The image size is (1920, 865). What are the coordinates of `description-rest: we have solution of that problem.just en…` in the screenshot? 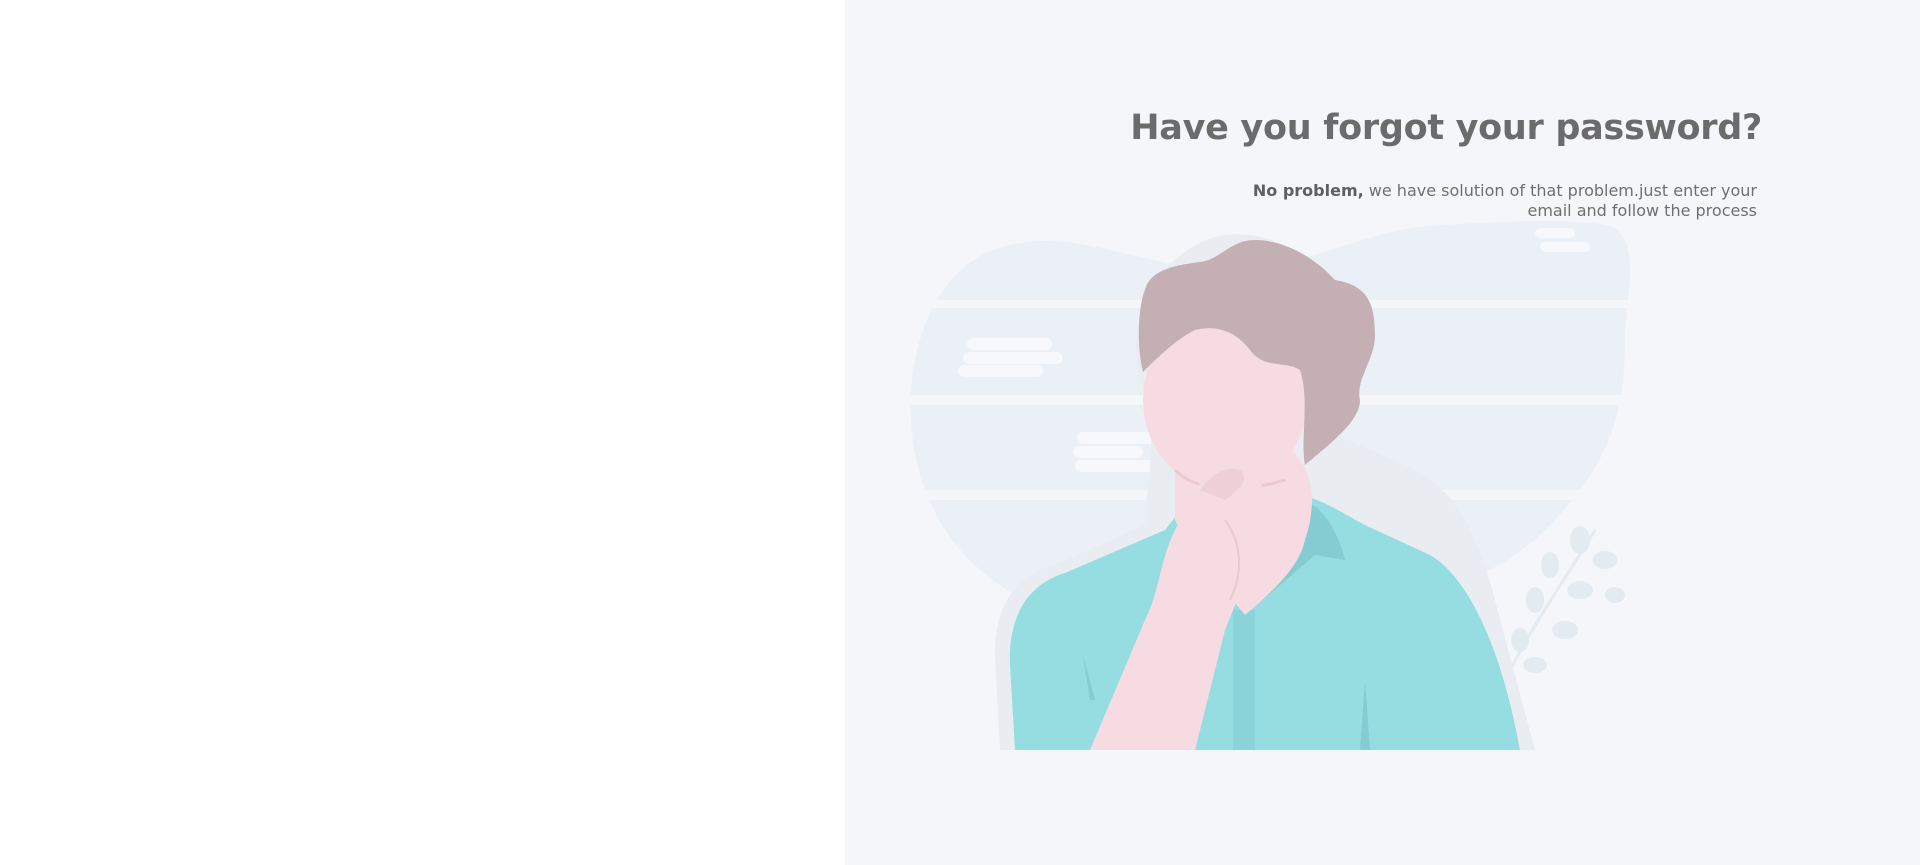 It's located at (1560, 200).